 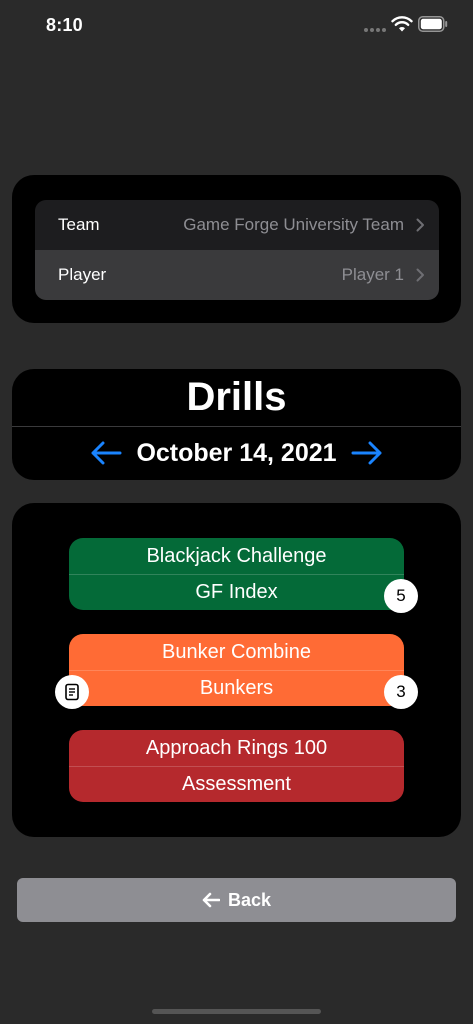 What do you see at coordinates (236, 555) in the screenshot?
I see `drill-name: Blackjack Challenge` at bounding box center [236, 555].